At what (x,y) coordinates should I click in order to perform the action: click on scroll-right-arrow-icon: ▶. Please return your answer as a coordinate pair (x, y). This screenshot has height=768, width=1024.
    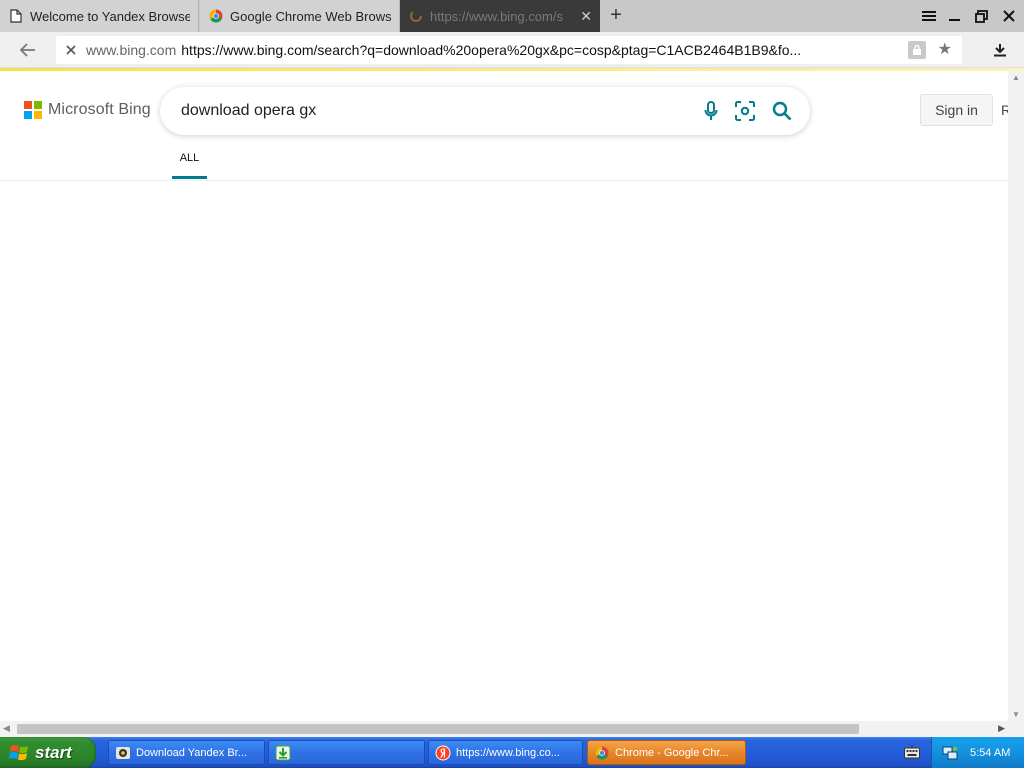
    Looking at the image, I should click on (1001, 728).